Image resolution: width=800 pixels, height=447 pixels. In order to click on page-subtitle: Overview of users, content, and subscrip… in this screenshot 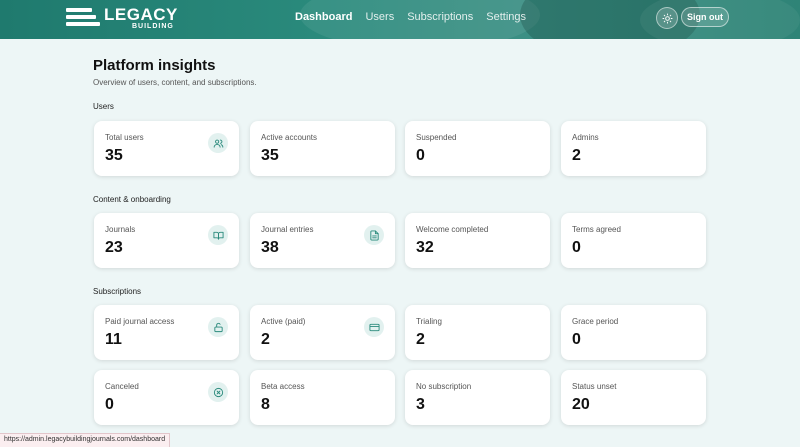, I will do `click(175, 82)`.